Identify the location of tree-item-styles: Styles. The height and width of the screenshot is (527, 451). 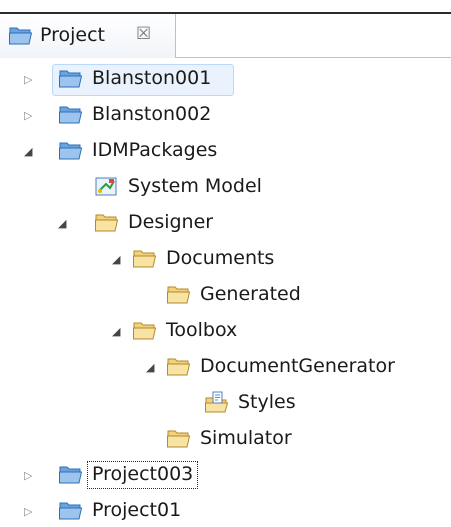
(225, 403).